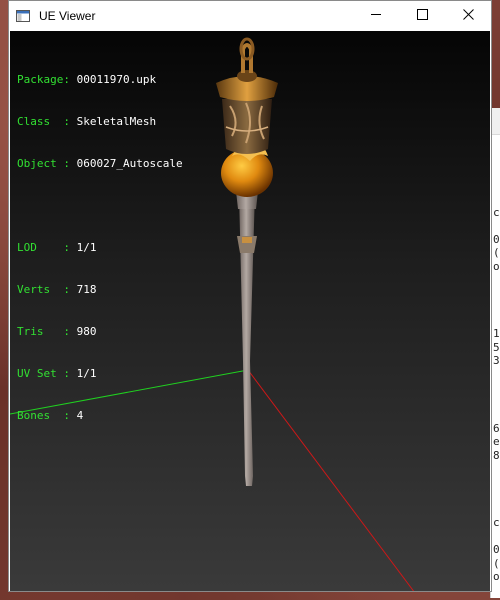  What do you see at coordinates (87, 121) in the screenshot?
I see `info-row-class: Class : SkeletalMesh` at bounding box center [87, 121].